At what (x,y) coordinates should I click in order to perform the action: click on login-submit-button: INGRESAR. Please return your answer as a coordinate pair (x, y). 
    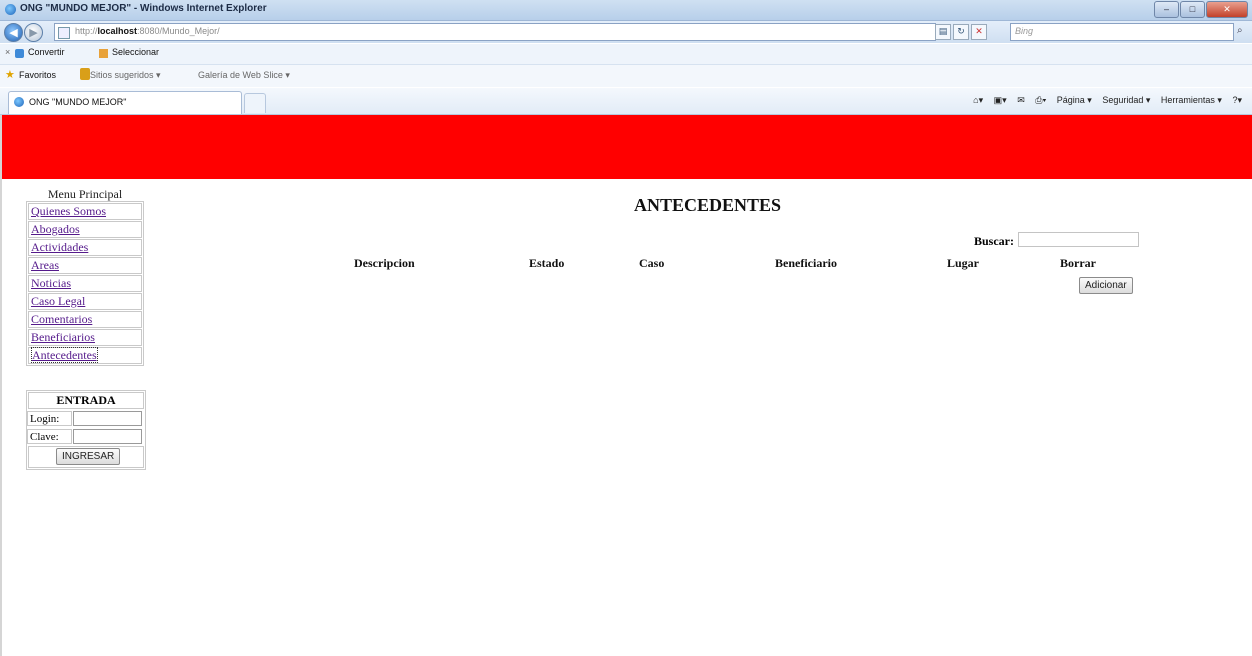
    Looking at the image, I should click on (88, 456).